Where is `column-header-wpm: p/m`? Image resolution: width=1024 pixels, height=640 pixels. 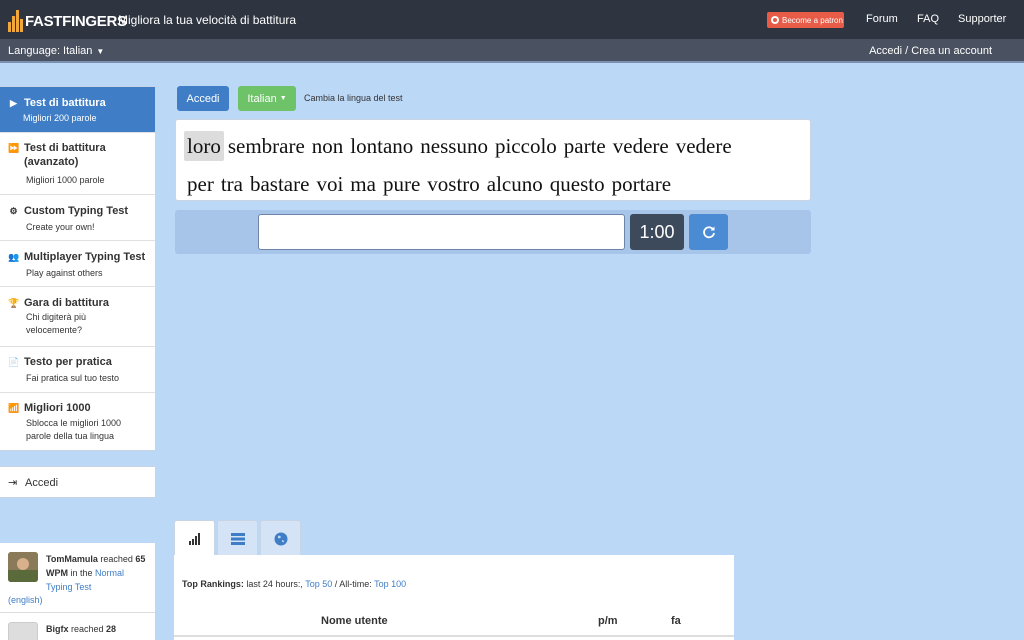 column-header-wpm: p/m is located at coordinates (608, 621).